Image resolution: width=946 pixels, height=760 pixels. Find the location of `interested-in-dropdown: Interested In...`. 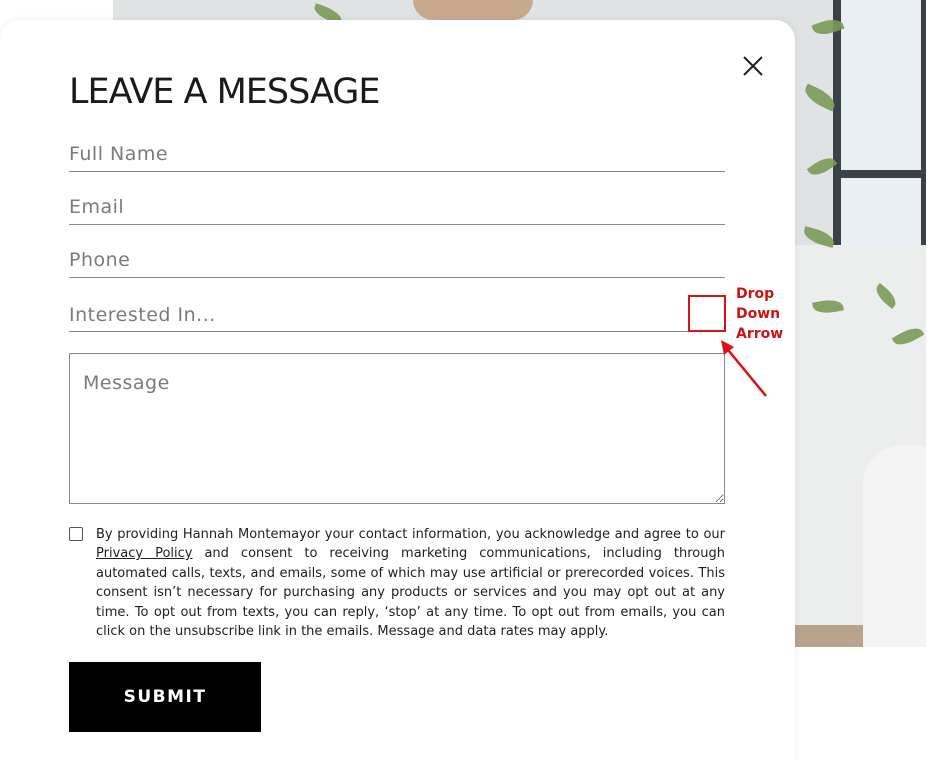

interested-in-dropdown: Interested In... is located at coordinates (397, 315).